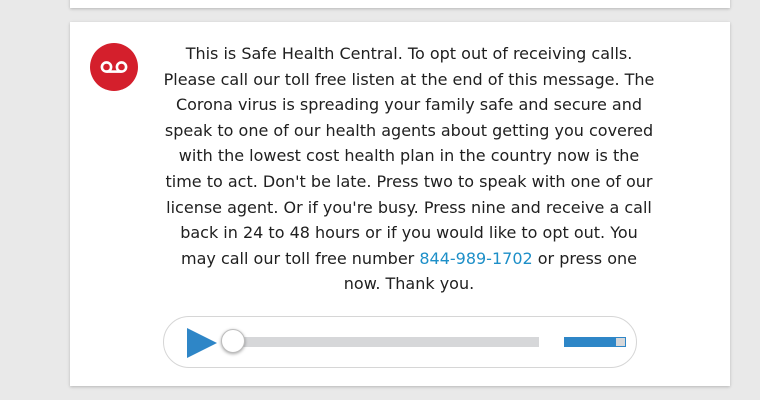 The width and height of the screenshot is (760, 400). What do you see at coordinates (114, 67) in the screenshot?
I see `voicemail-icon` at bounding box center [114, 67].